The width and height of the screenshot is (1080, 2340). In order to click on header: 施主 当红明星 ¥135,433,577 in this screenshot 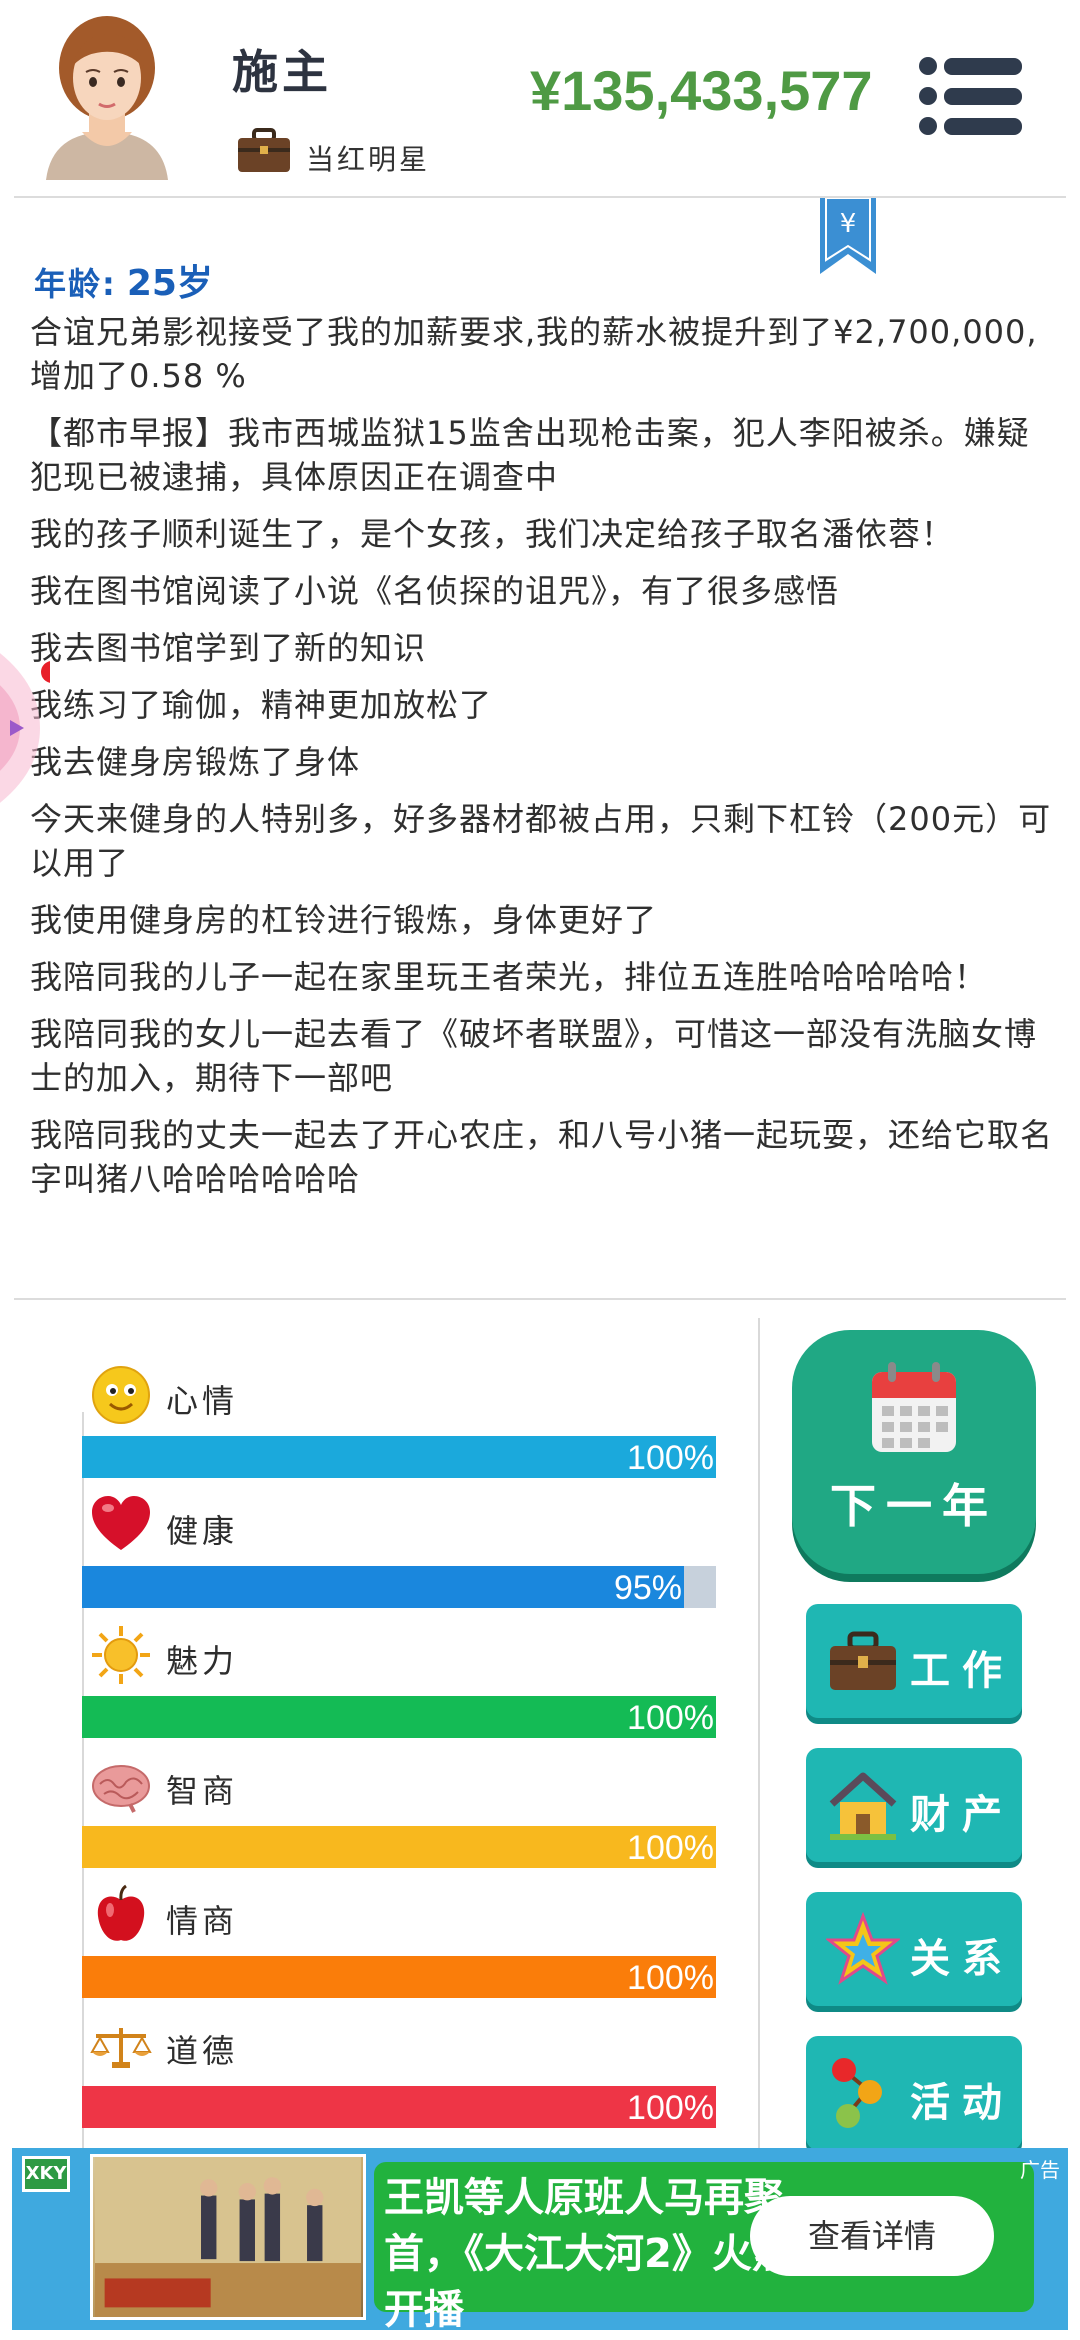, I will do `click(540, 98)`.